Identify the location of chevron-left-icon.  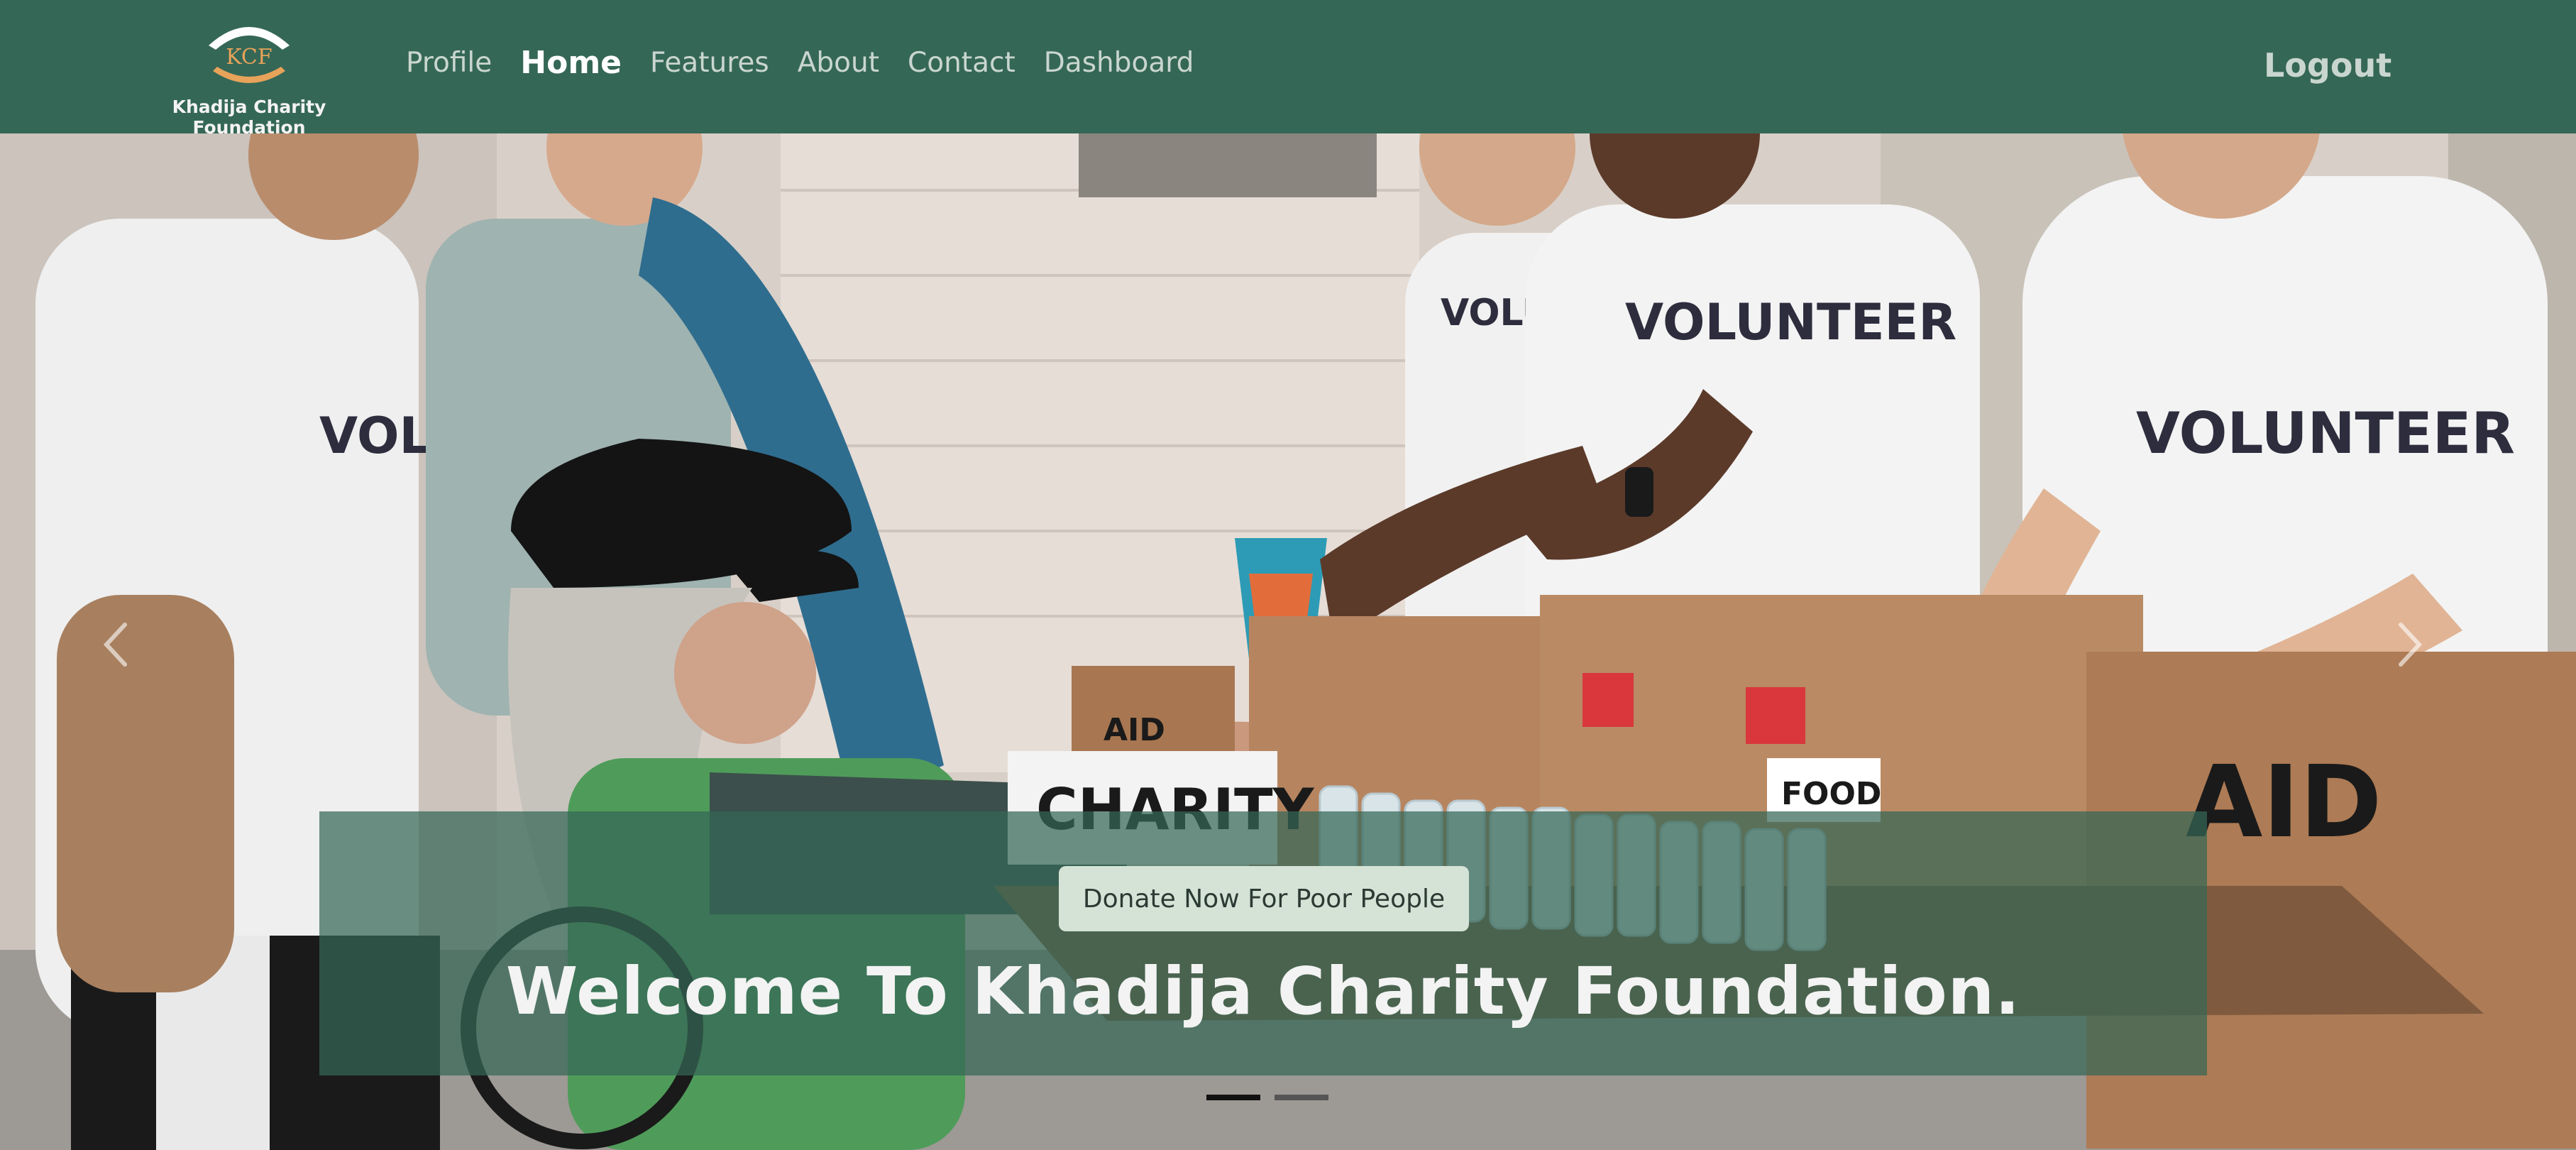
(115, 645).